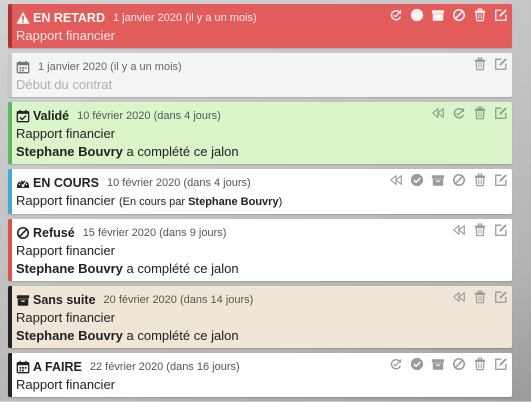 This screenshot has width=531, height=402. Describe the element at coordinates (69, 17) in the screenshot. I see `status-label: EN RETARD` at that location.